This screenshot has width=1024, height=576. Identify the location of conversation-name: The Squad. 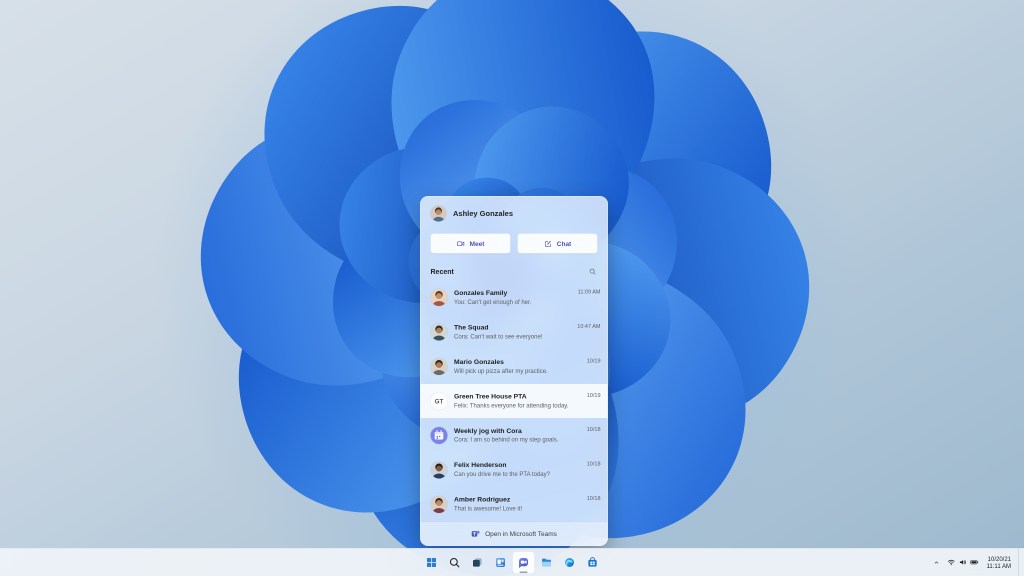
(471, 327).